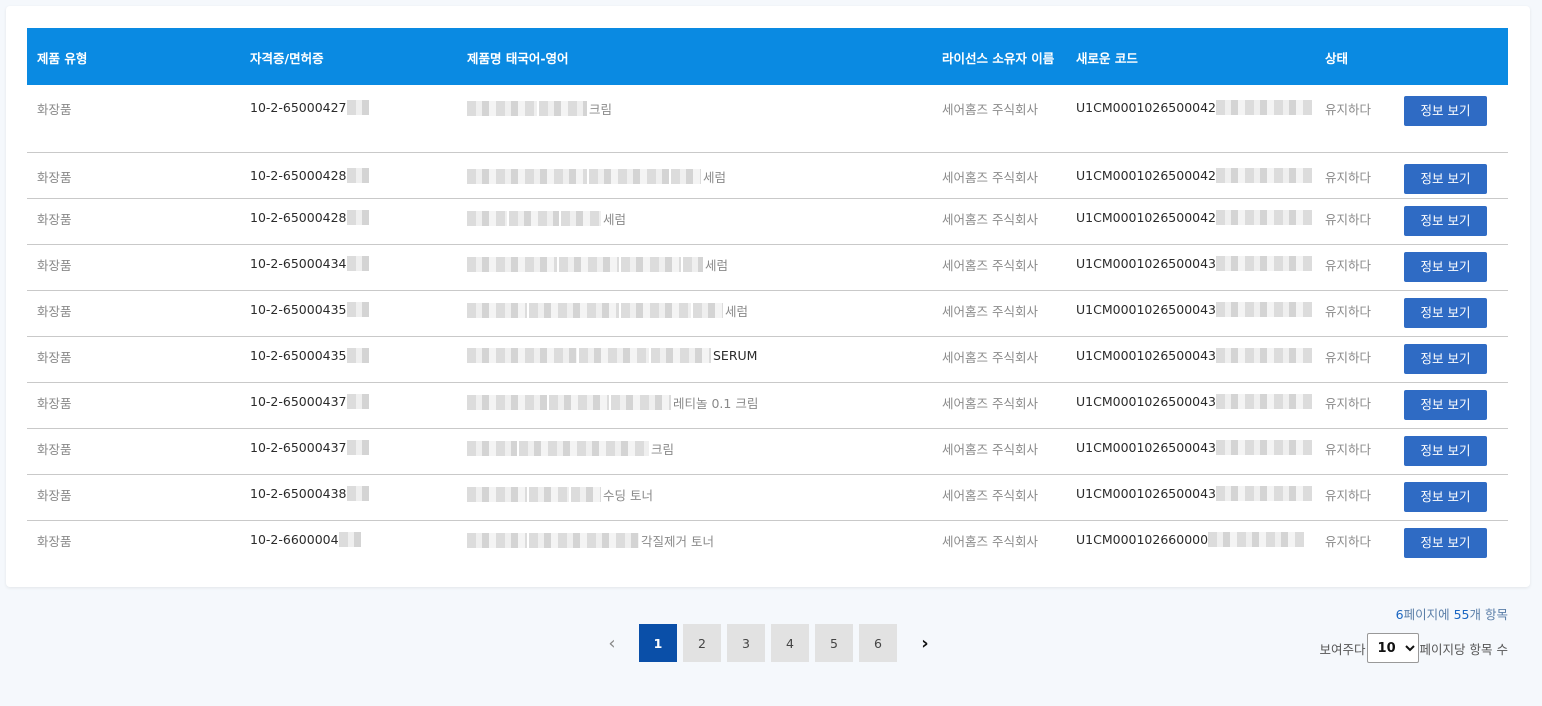 This screenshot has width=1542, height=706. I want to click on cell-license: 10-2-65000428, so click(348, 221).